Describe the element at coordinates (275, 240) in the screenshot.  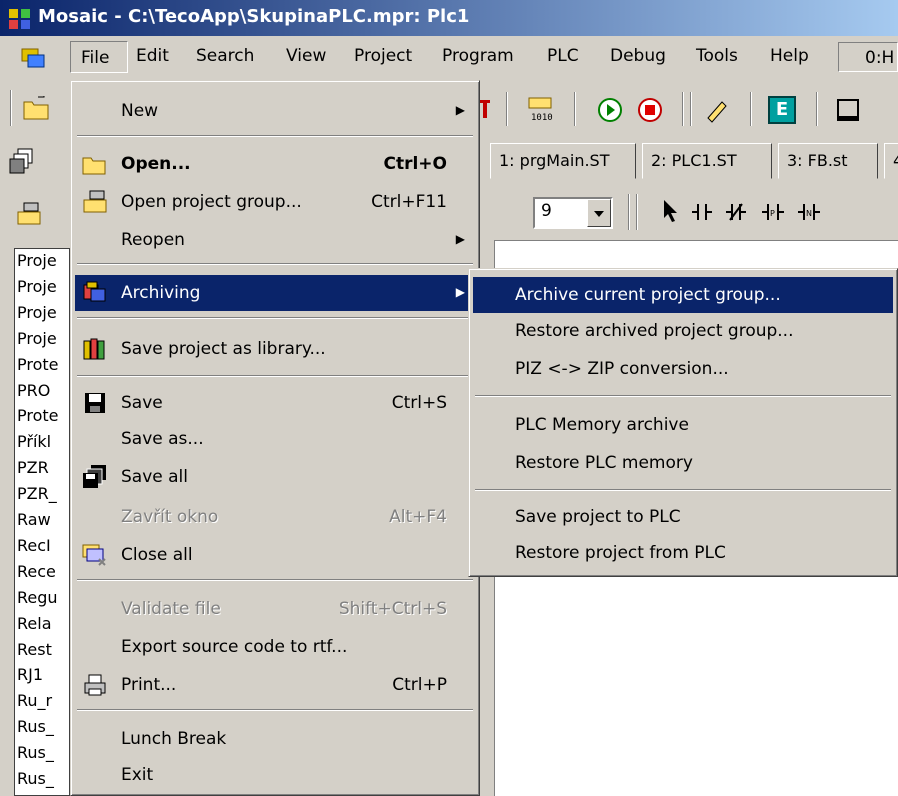
I see `menu-item-reopen: Reopen ▶` at that location.